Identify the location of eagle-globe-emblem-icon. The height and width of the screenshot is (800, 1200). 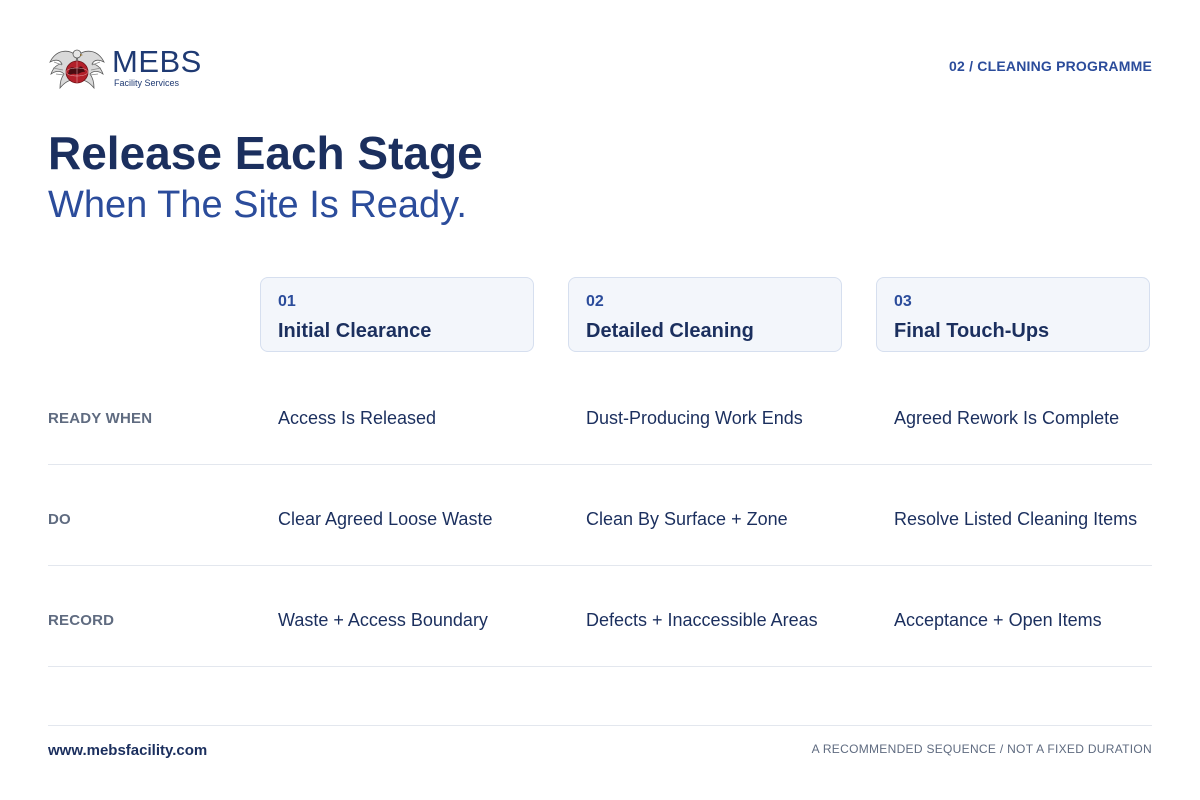
(77, 69).